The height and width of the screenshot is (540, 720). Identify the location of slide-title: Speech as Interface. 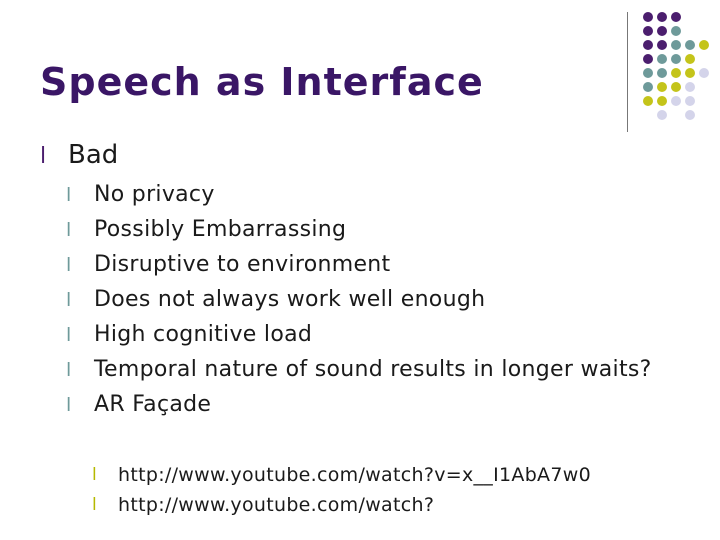
(262, 82).